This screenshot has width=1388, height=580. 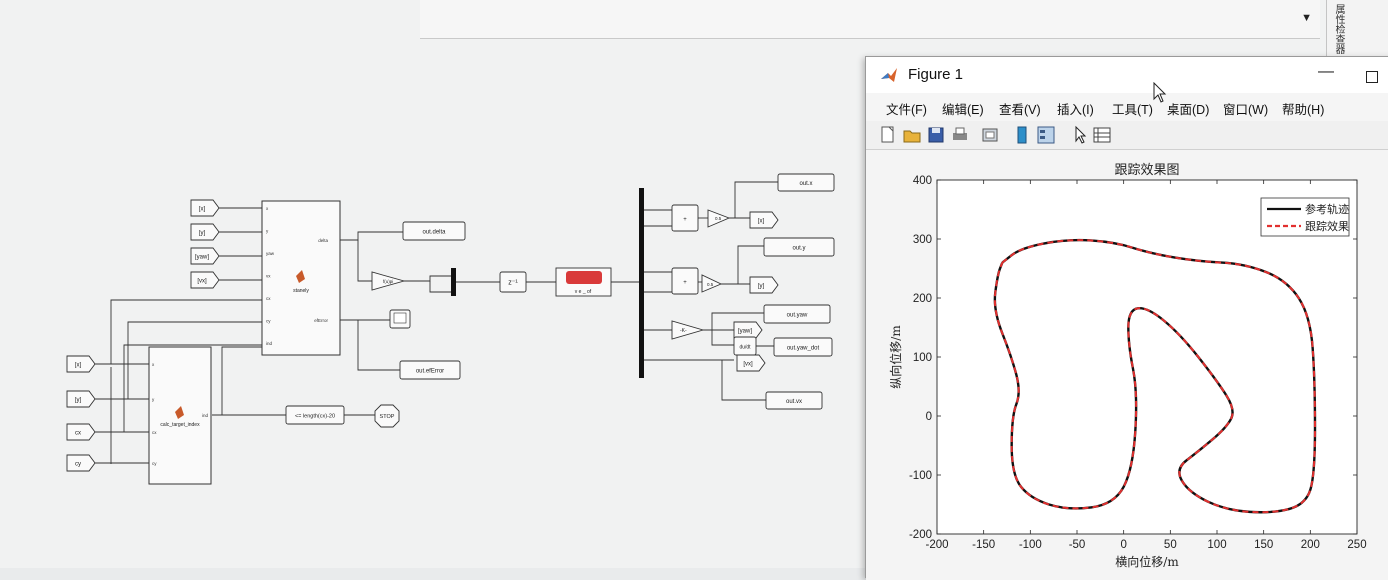 What do you see at coordinates (748, 365) in the screenshot?
I see `goto-tag-vx-label: [vx]` at bounding box center [748, 365].